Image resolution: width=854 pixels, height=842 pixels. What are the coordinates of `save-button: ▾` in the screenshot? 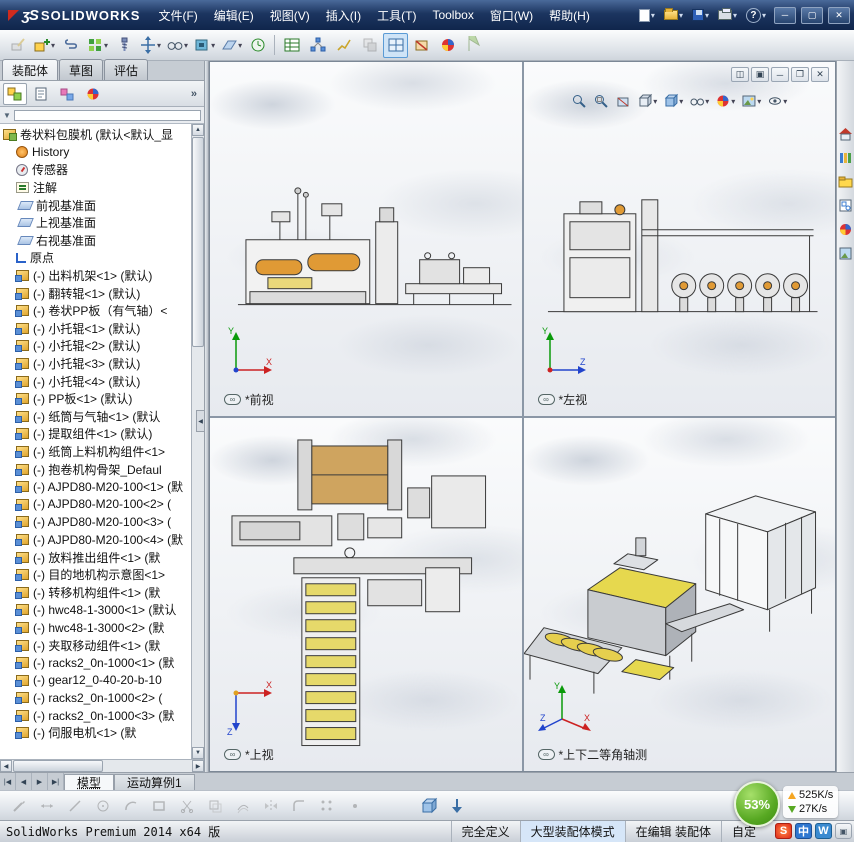 It's located at (700, 15).